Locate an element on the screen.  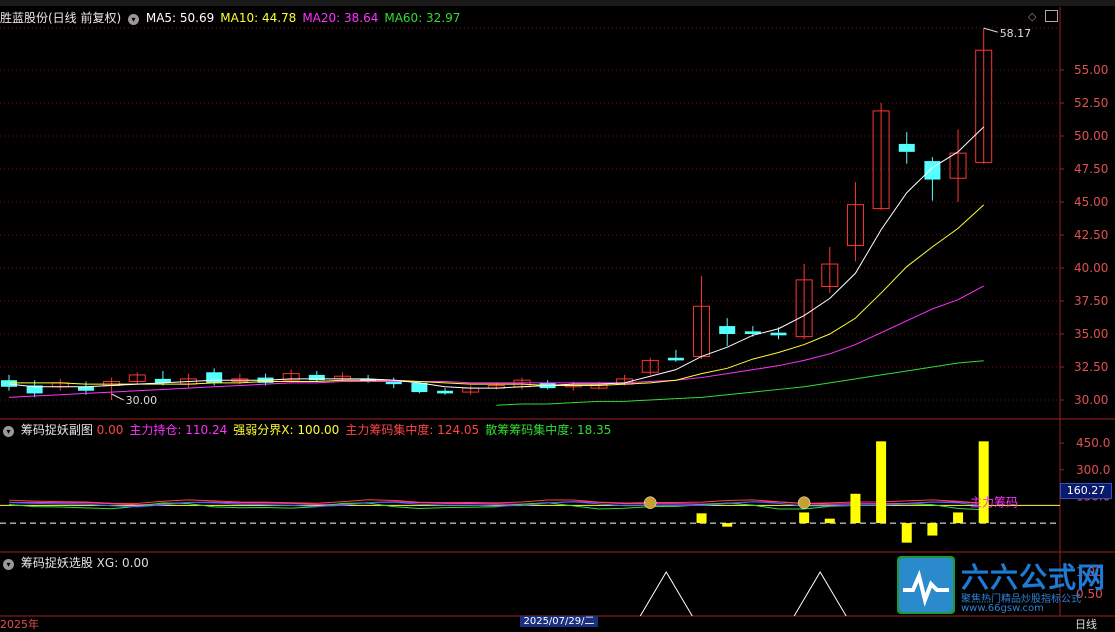
ma-label-3: MA60: 32.97 is located at coordinates (422, 18).